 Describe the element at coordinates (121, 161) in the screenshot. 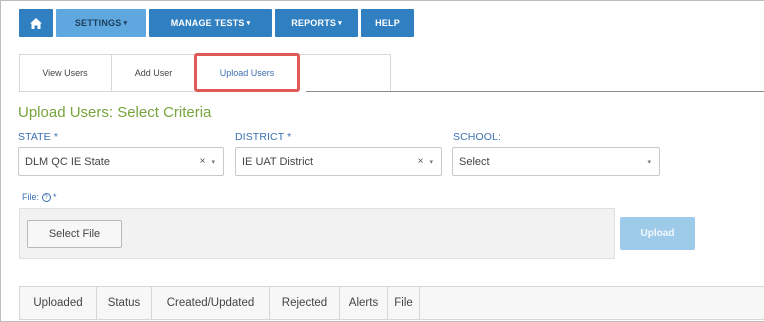

I see `state-select: DLM QC IE State × ▾` at that location.